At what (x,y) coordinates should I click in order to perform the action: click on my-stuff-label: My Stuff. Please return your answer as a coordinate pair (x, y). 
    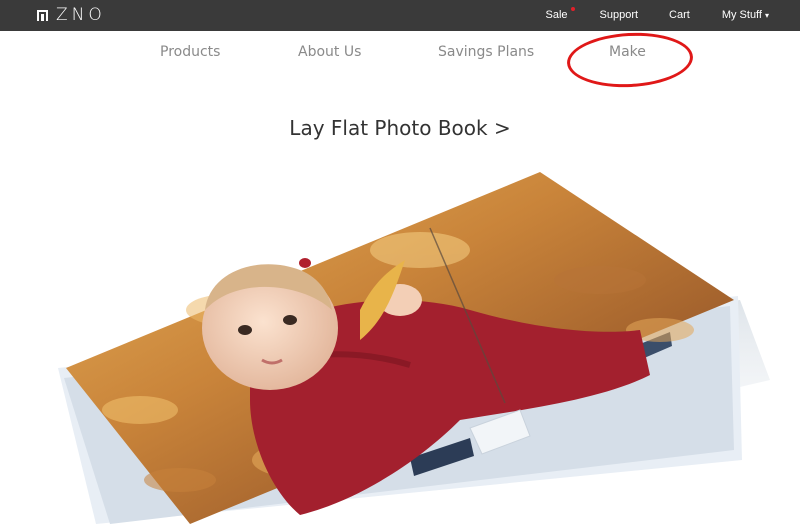
    Looking at the image, I should click on (741, 15).